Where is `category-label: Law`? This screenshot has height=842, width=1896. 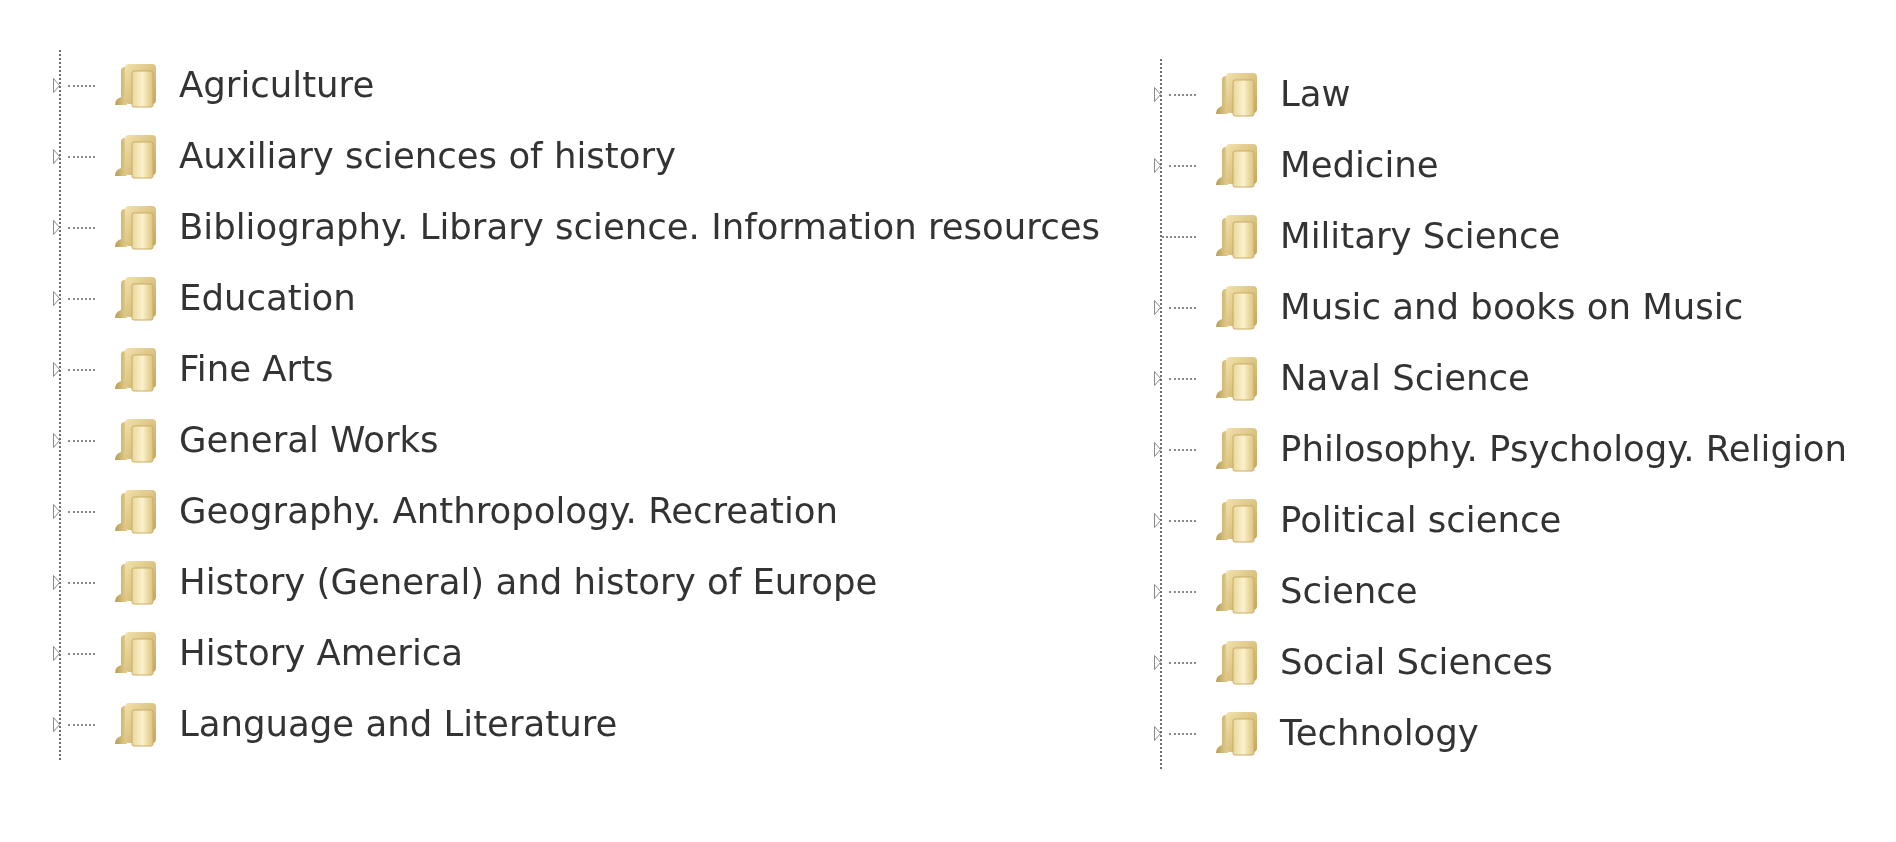
category-label: Law is located at coordinates (1315, 94).